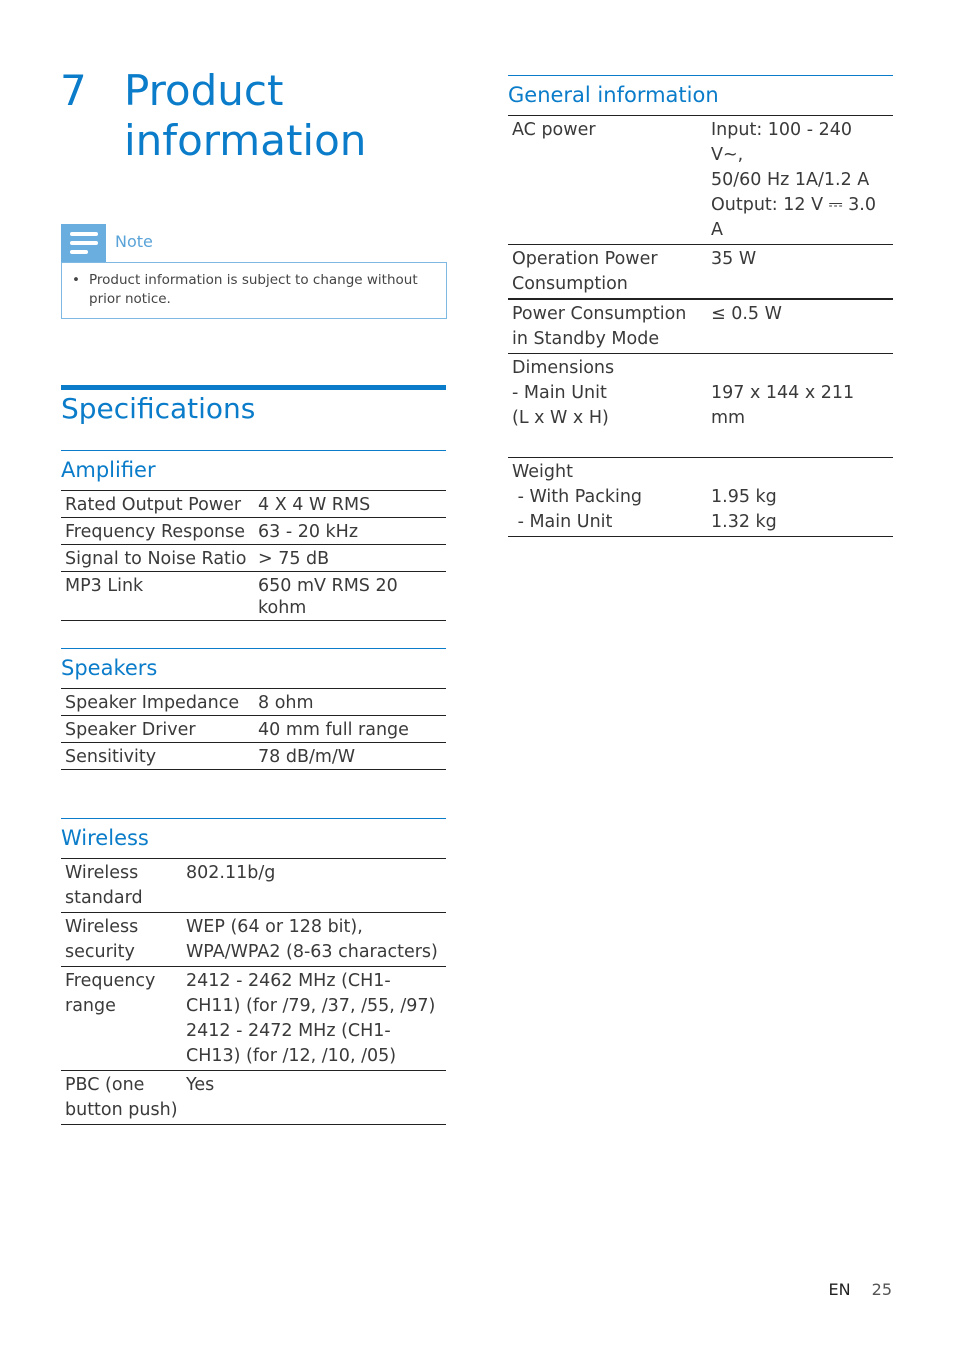 The width and height of the screenshot is (954, 1350). What do you see at coordinates (245, 115) in the screenshot?
I see `chapter-title: Product information` at bounding box center [245, 115].